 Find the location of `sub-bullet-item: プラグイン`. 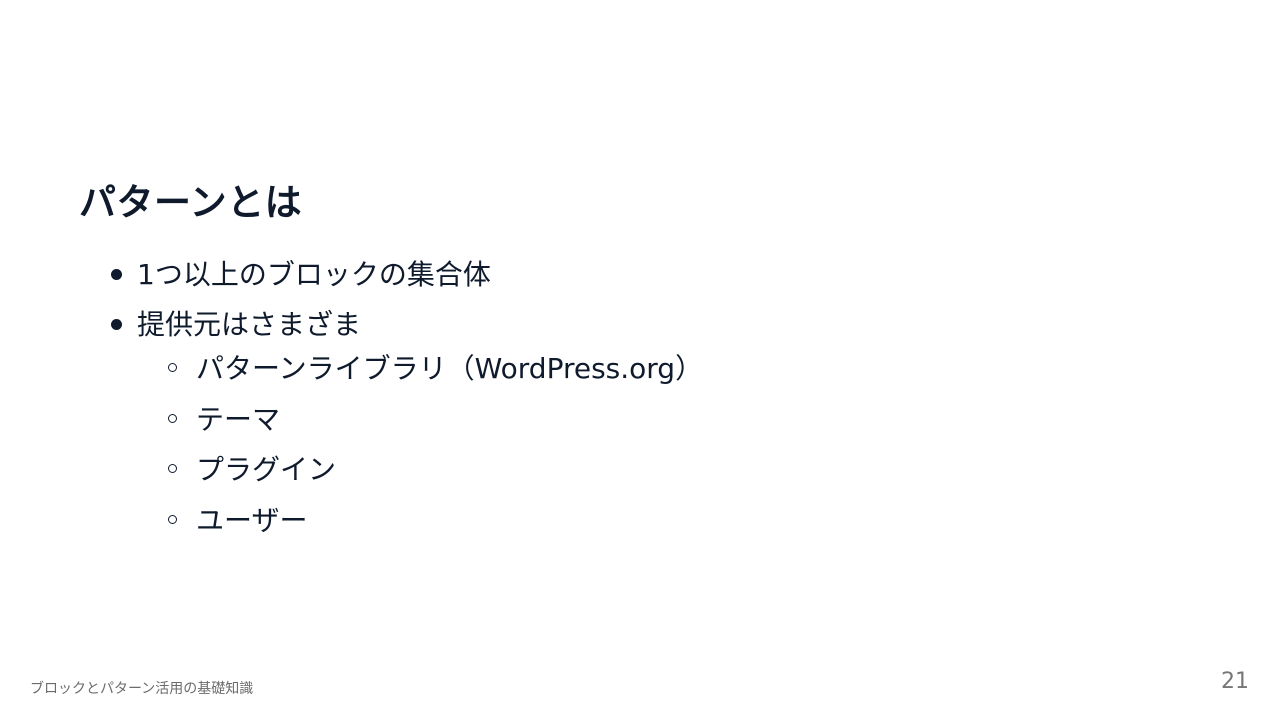

sub-bullet-item: プラグイン is located at coordinates (420, 470).